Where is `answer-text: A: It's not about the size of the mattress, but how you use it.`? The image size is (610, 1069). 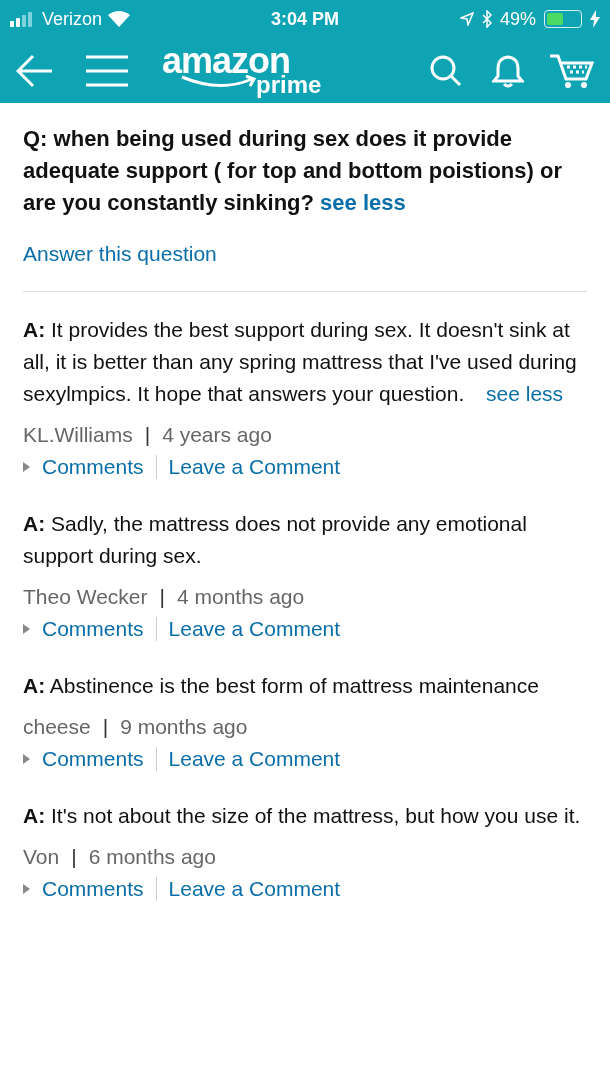 answer-text: A: It's not about the size of the mattress, but how you use it. is located at coordinates (302, 816).